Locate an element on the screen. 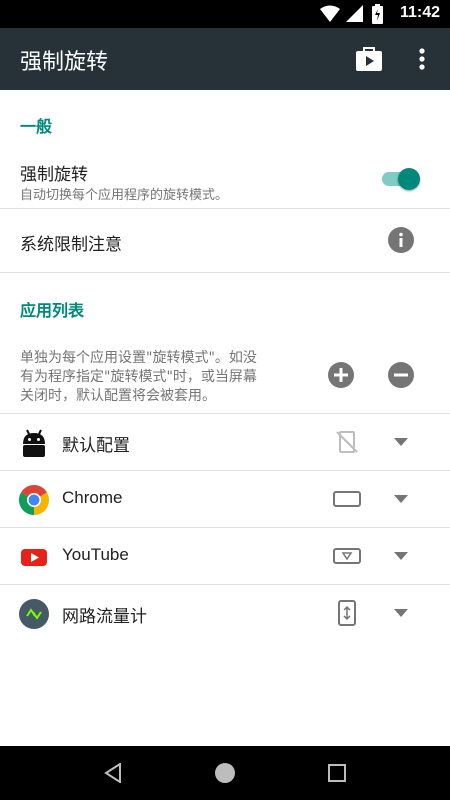 This screenshot has width=450, height=800. app-name: 默认配置 is located at coordinates (96, 445).